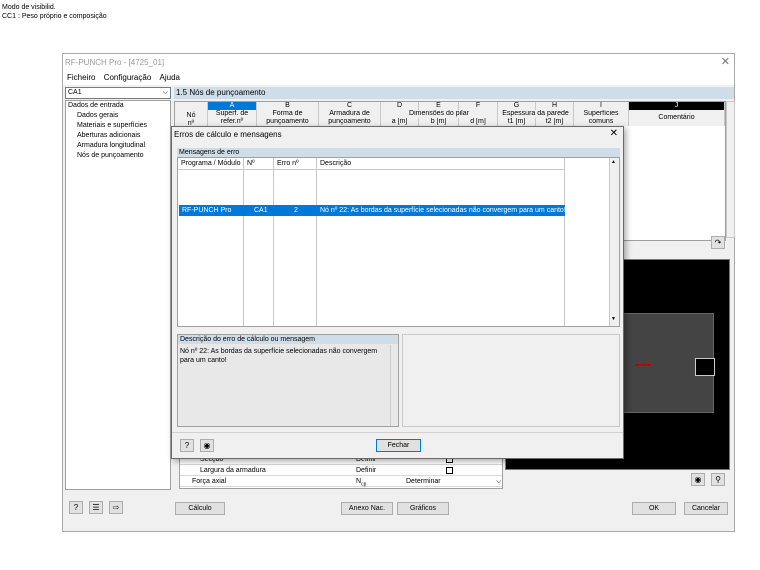  I want to click on col-c-letter: C, so click(350, 106).